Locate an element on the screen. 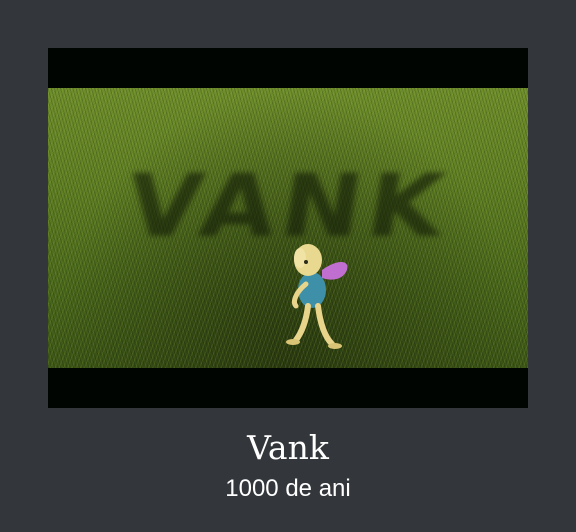 The height and width of the screenshot is (532, 576). video-subtitle: 1000 de ani is located at coordinates (288, 488).